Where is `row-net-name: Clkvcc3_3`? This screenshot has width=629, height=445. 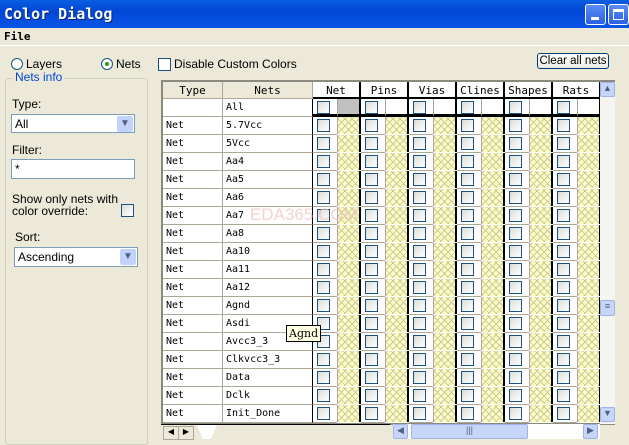 row-net-name: Clkvcc3_3 is located at coordinates (268, 360).